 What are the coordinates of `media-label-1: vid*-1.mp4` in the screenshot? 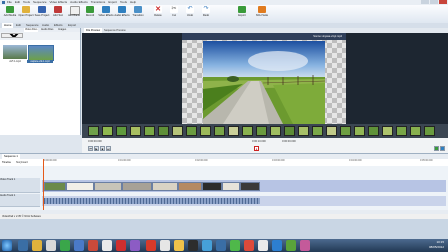 It's located at (15, 61).